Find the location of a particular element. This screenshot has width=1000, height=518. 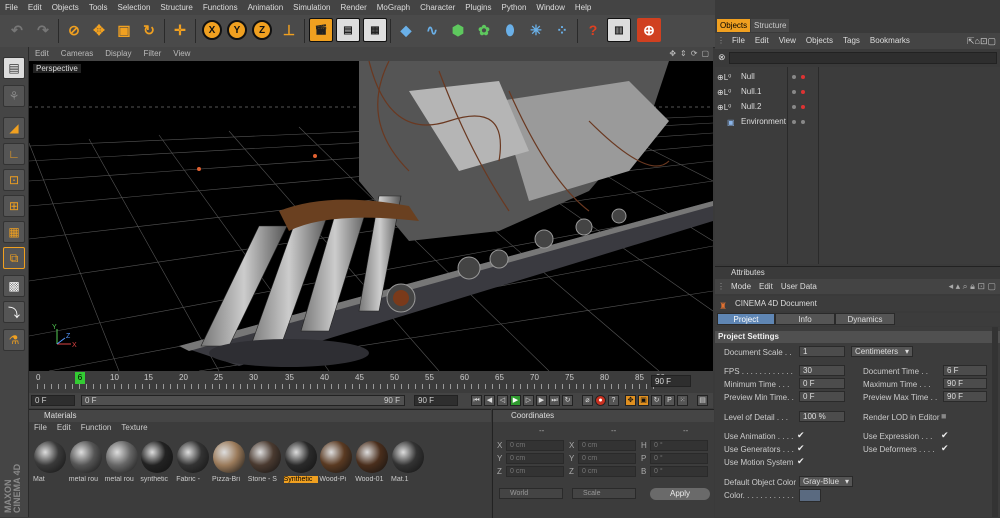

points-mode-icon: ⊡ is located at coordinates (14, 180).